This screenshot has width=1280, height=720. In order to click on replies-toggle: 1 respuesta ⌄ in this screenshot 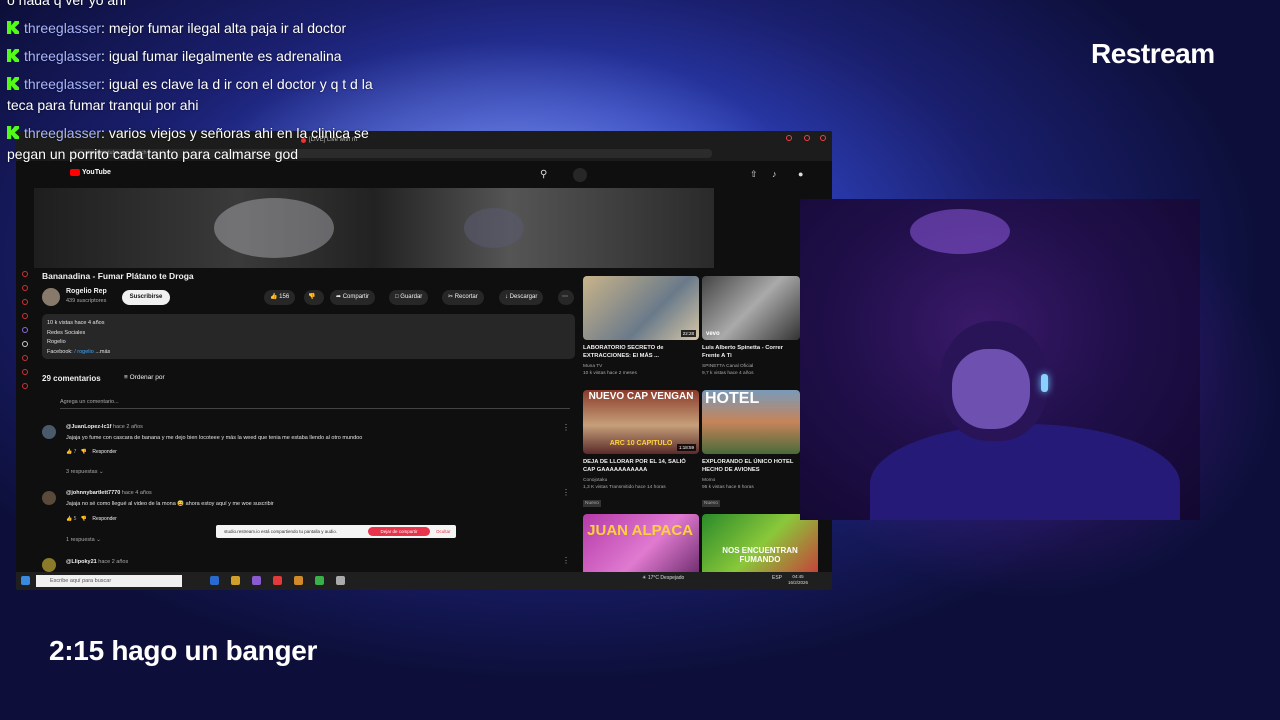, I will do `click(83, 540)`.